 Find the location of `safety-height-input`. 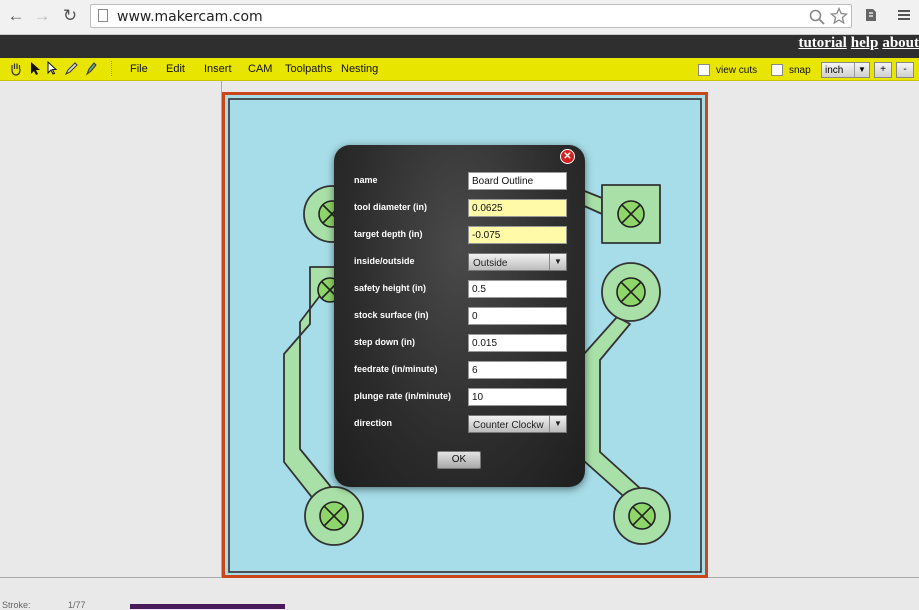

safety-height-input is located at coordinates (517, 289).